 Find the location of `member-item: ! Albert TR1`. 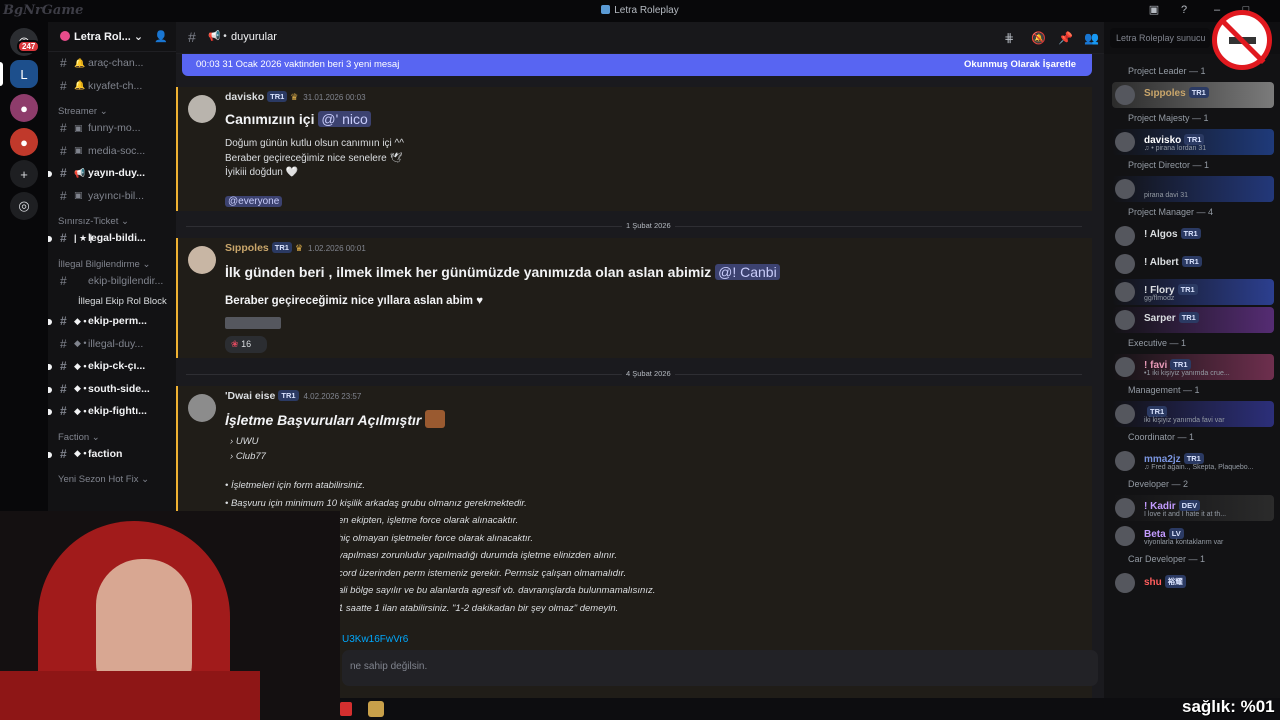

member-item: ! Albert TR1 is located at coordinates (1193, 264).